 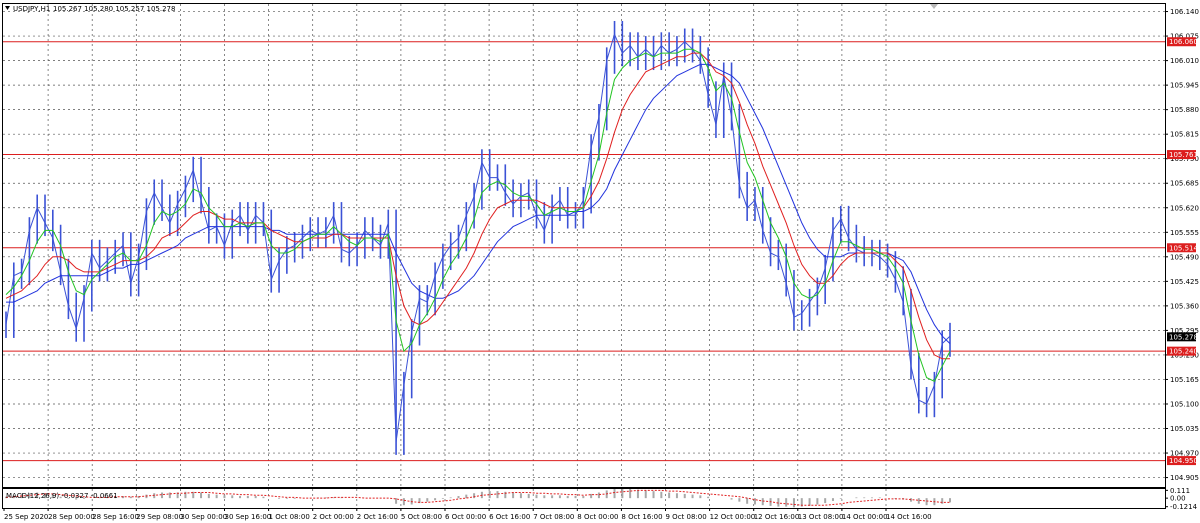 I want to click on y-tick-label: 105.035, so click(x=1184, y=429).